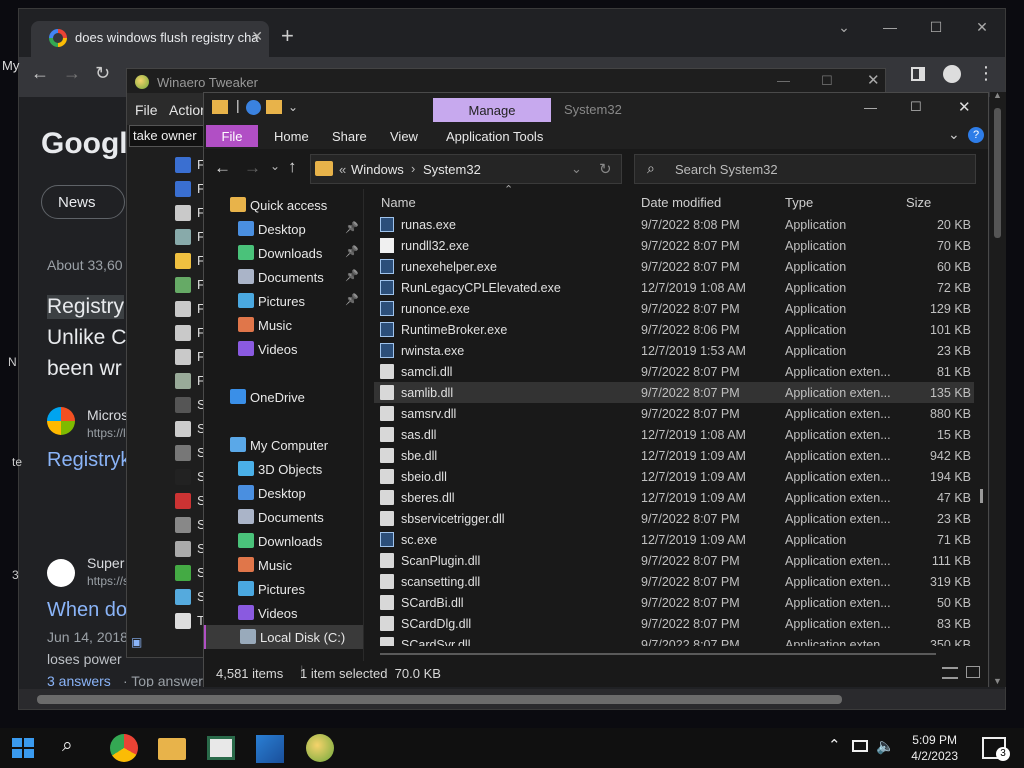  What do you see at coordinates (576, 169) in the screenshot?
I see `chevron-down-icon: ⌄` at bounding box center [576, 169].